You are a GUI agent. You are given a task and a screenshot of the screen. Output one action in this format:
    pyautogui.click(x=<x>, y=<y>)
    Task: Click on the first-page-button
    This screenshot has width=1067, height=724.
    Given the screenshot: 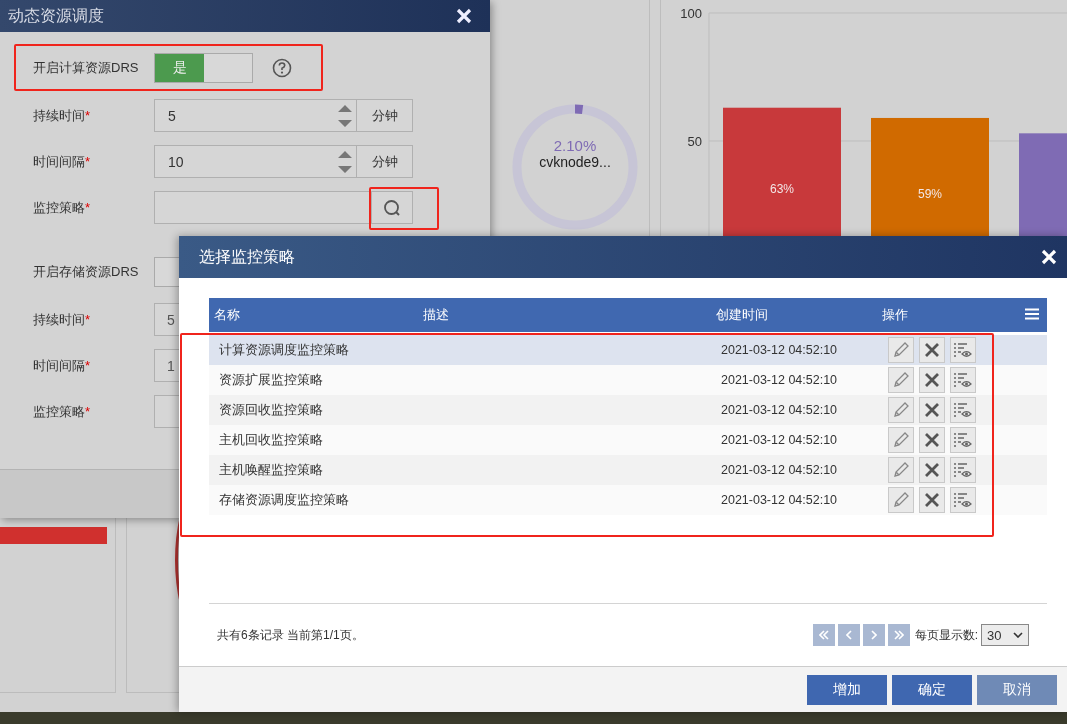 What is the action you would take?
    pyautogui.click(x=823, y=635)
    